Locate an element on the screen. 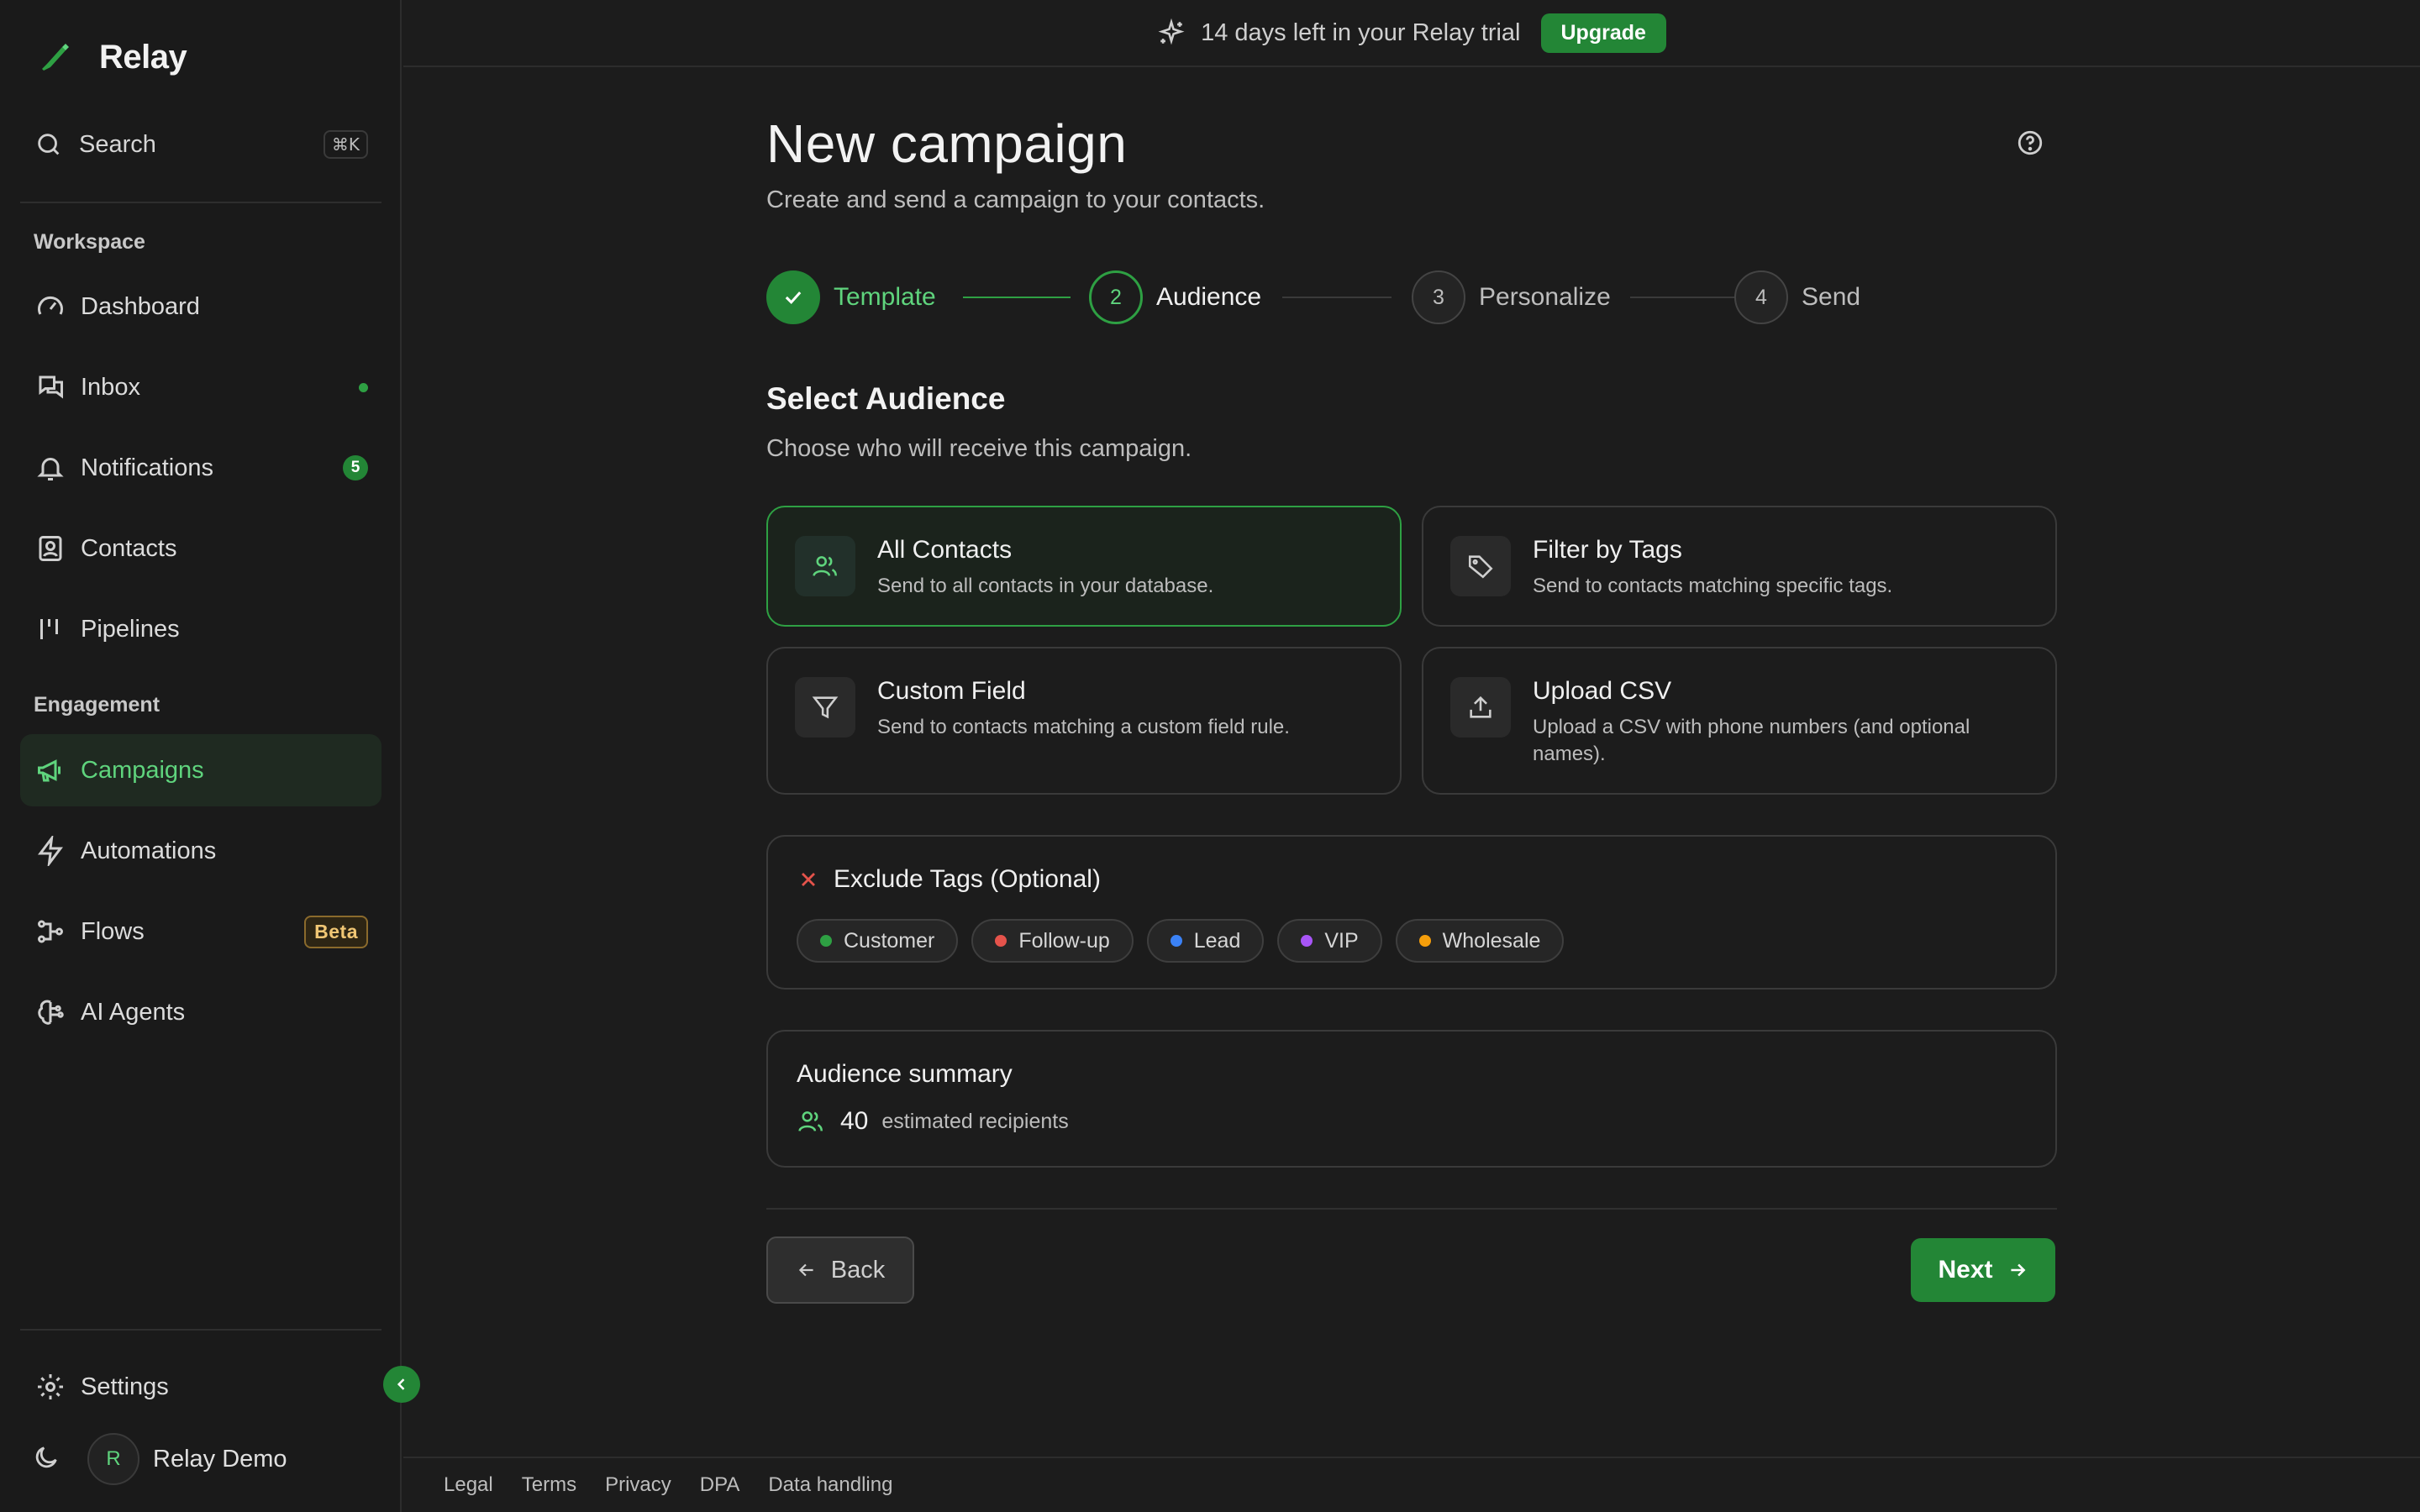 Image resolution: width=2420 pixels, height=1512 pixels. avatar: R is located at coordinates (113, 1459).